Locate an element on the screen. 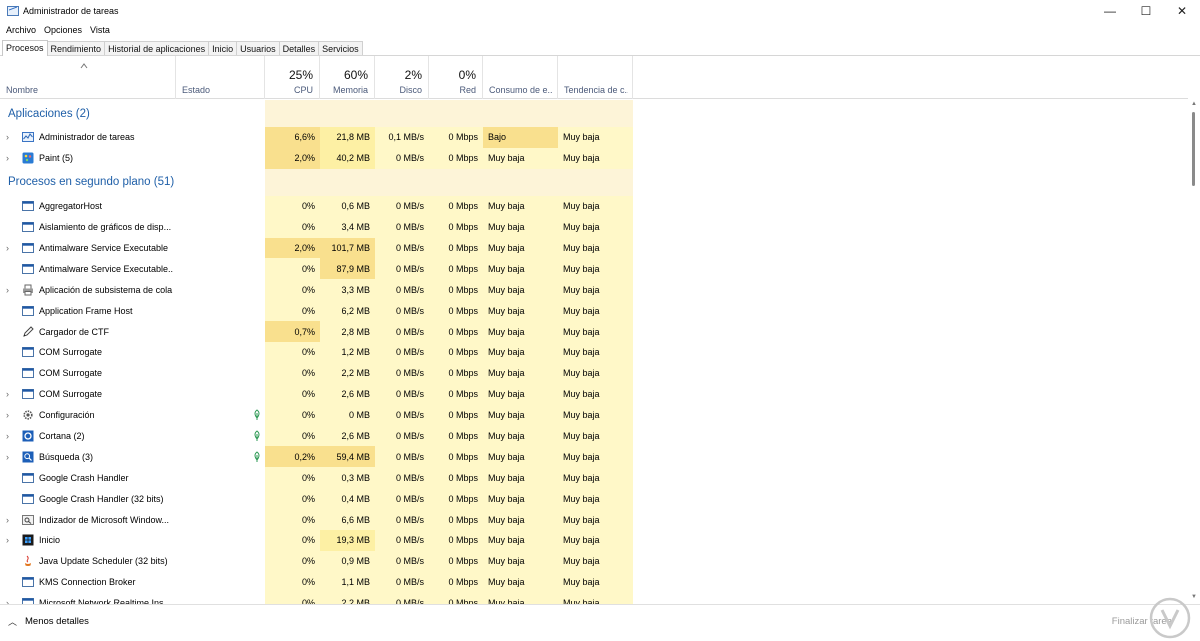  tab-rendimiento: Rendimiento is located at coordinates (76, 48).